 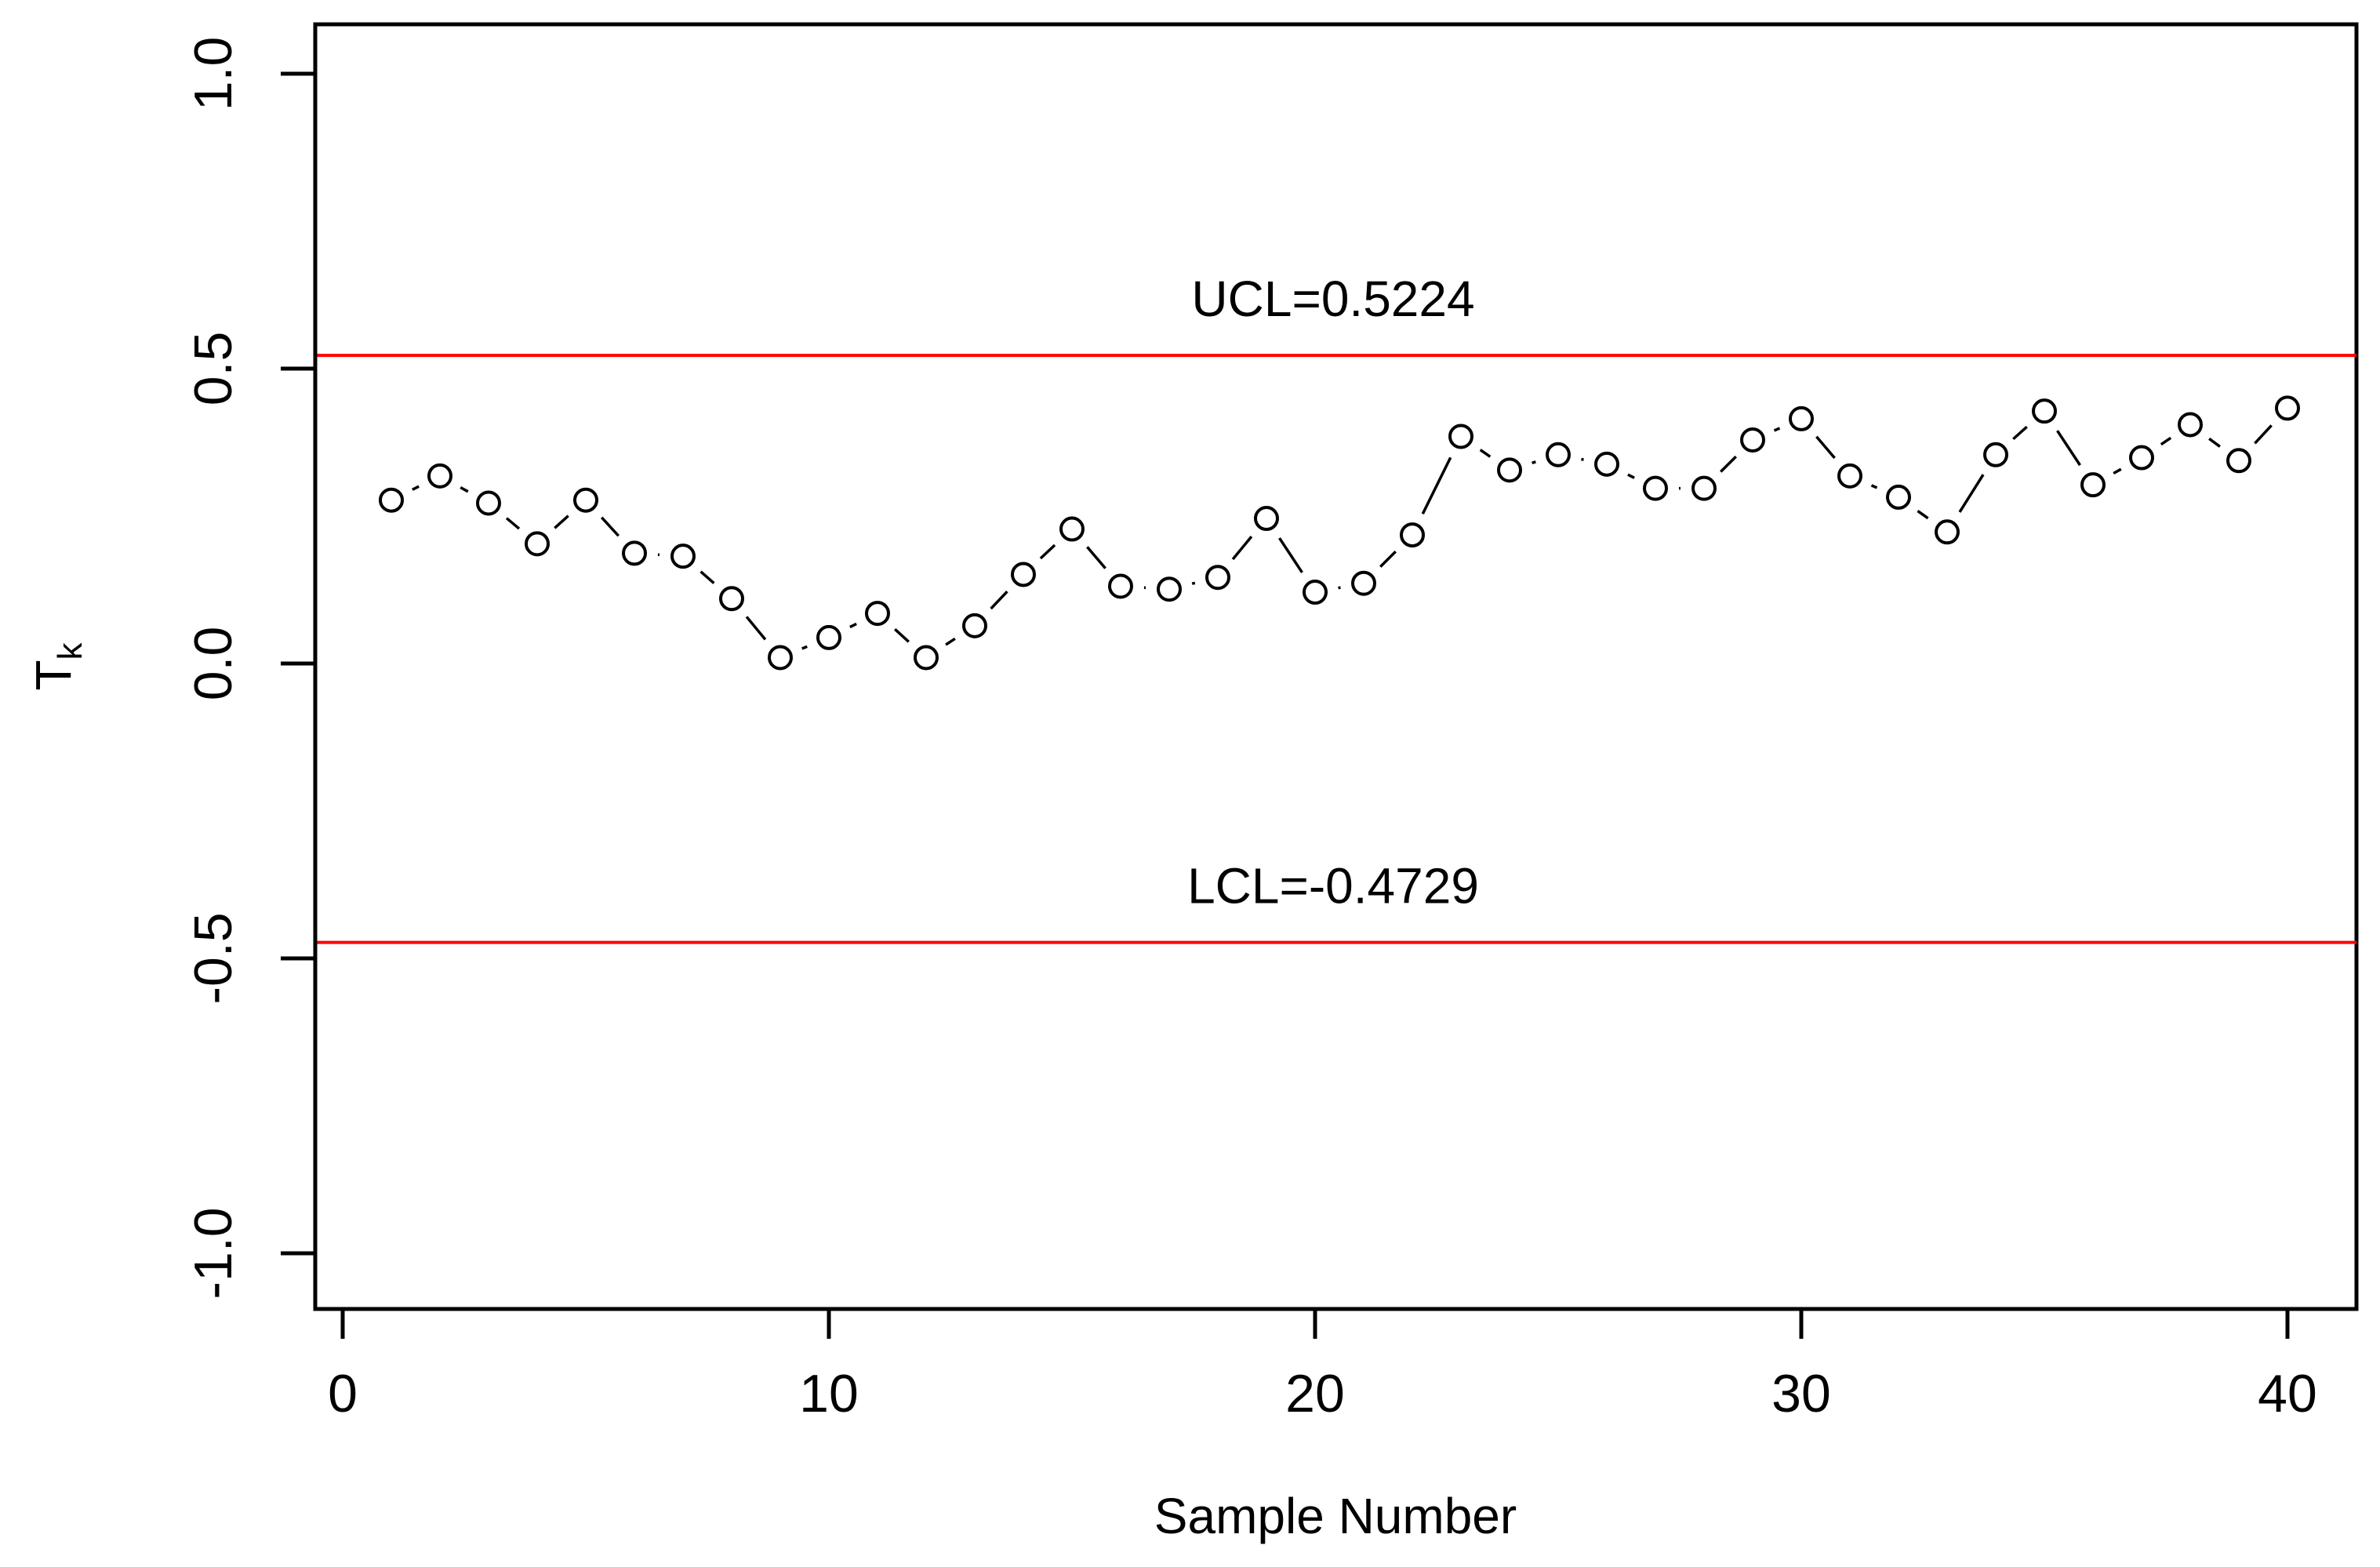 What do you see at coordinates (343, 1393) in the screenshot?
I see `x-tick-label: 0` at bounding box center [343, 1393].